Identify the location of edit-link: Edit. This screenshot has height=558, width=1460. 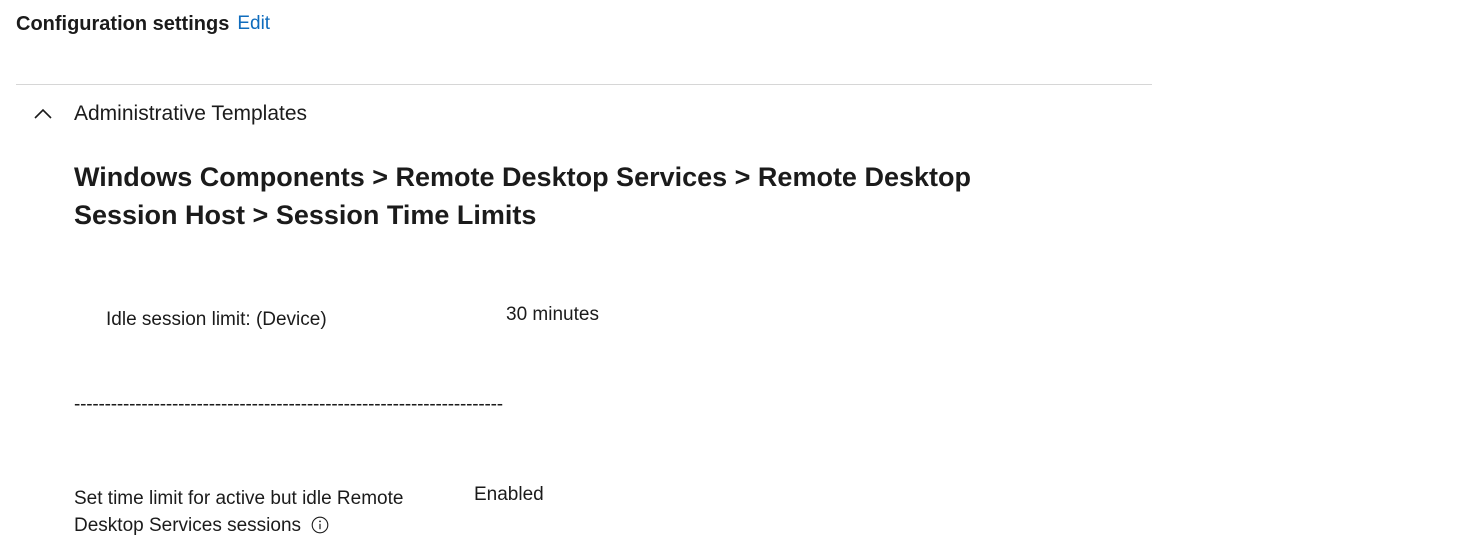
(253, 24).